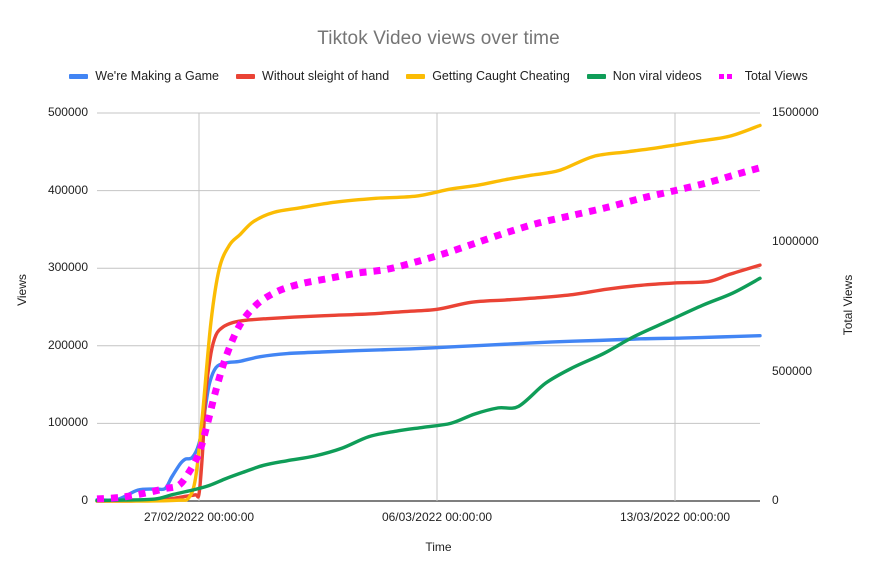 The height and width of the screenshot is (584, 877). Describe the element at coordinates (795, 112) in the screenshot. I see `y-axis-right-tick-label: 1500000` at that location.